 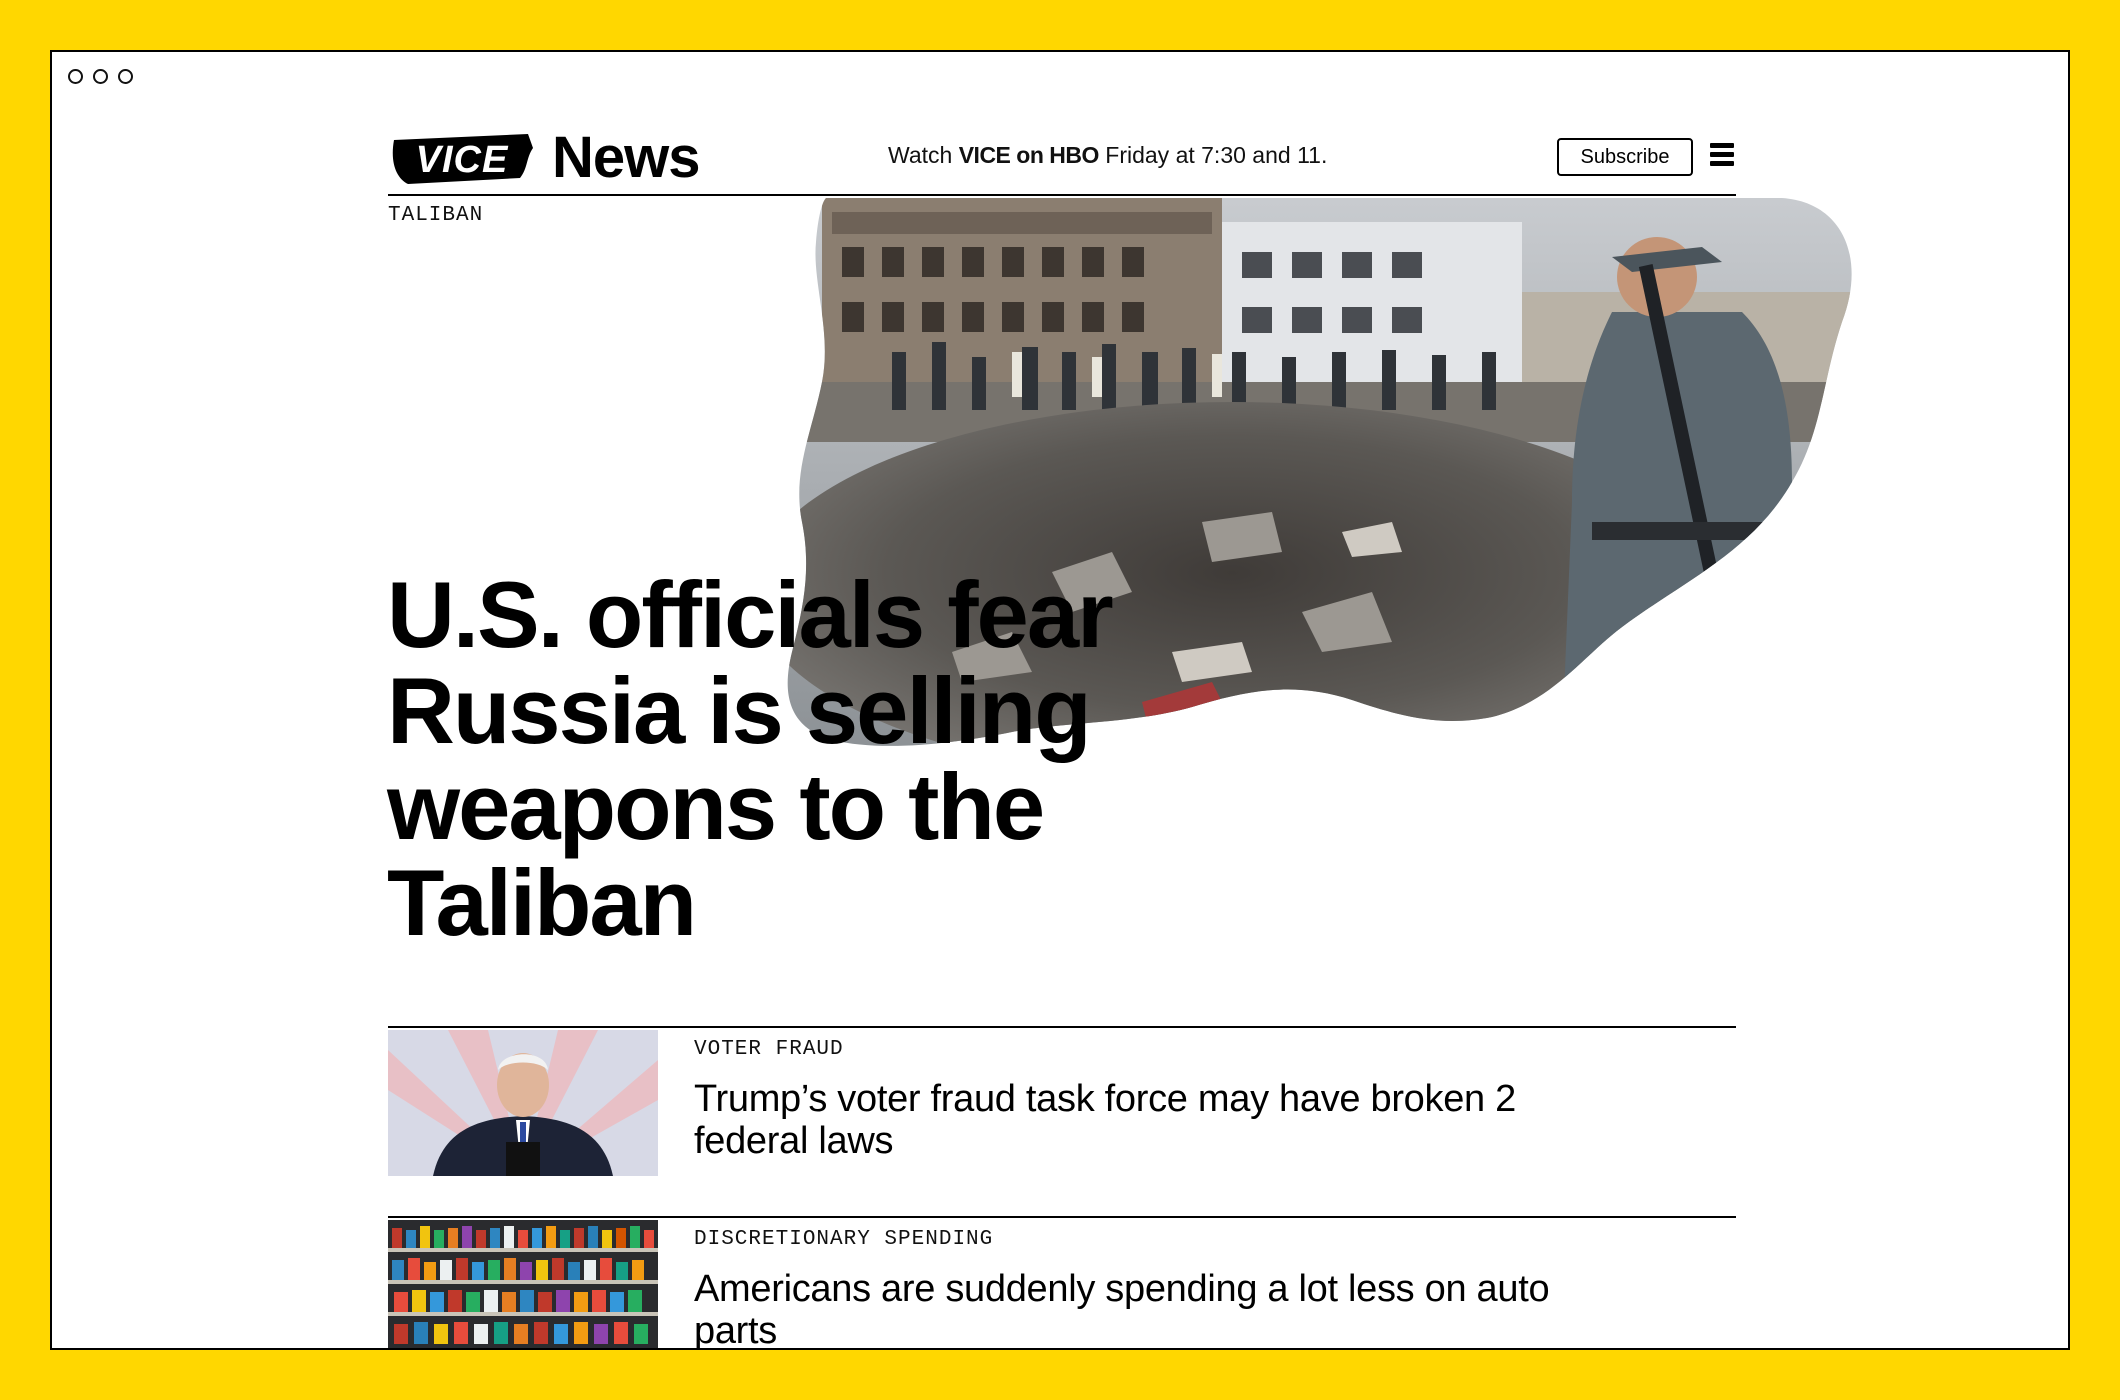 What do you see at coordinates (843, 1239) in the screenshot?
I see `story-kicker: DISCRETIONARY SPENDING` at bounding box center [843, 1239].